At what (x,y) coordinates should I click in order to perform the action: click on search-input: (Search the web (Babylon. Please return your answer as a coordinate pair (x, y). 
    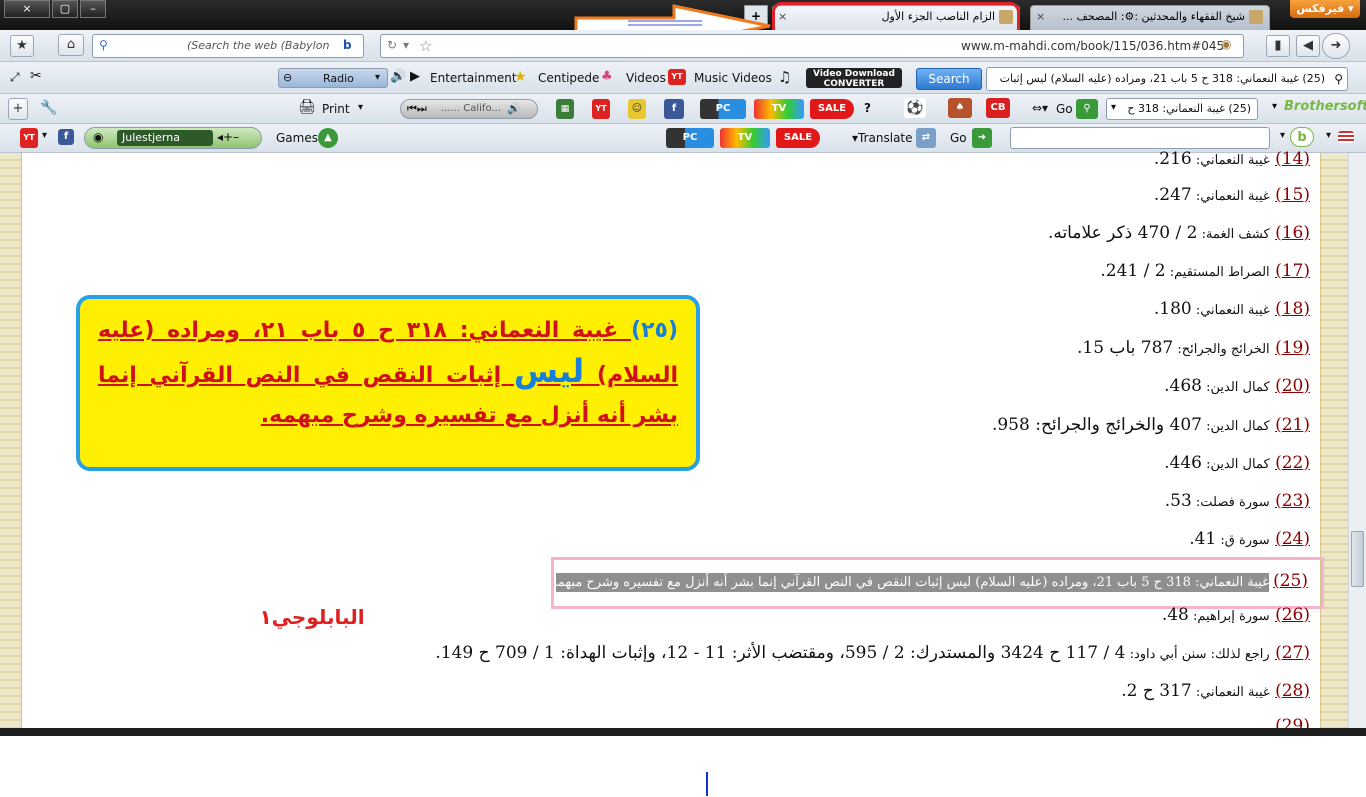
    Looking at the image, I should click on (258, 45).